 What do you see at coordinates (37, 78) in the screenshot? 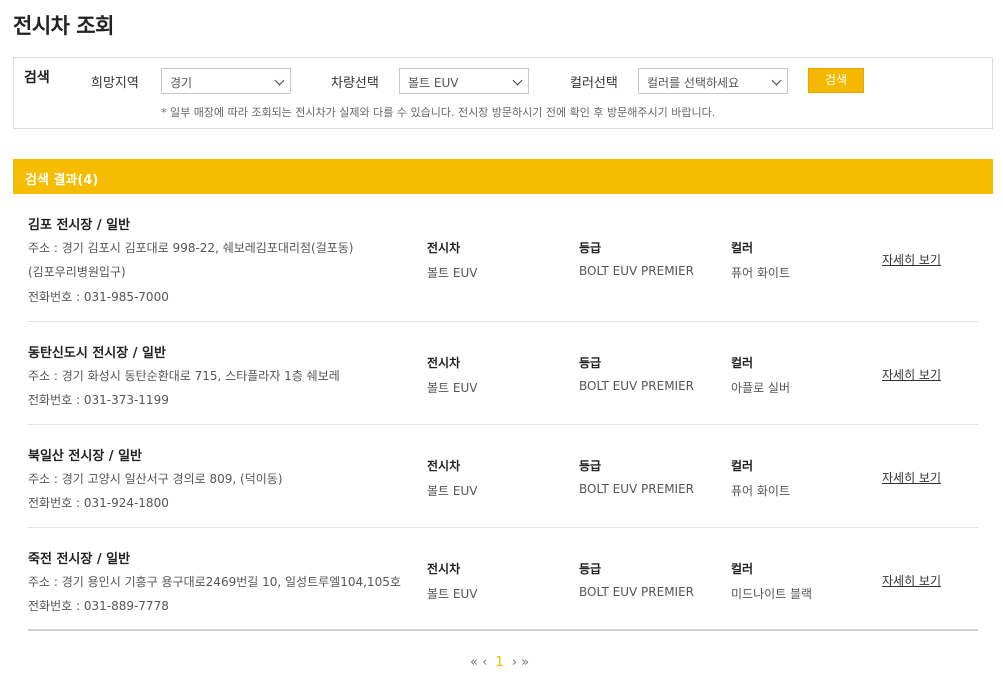
I see `search-label: 검색` at bounding box center [37, 78].